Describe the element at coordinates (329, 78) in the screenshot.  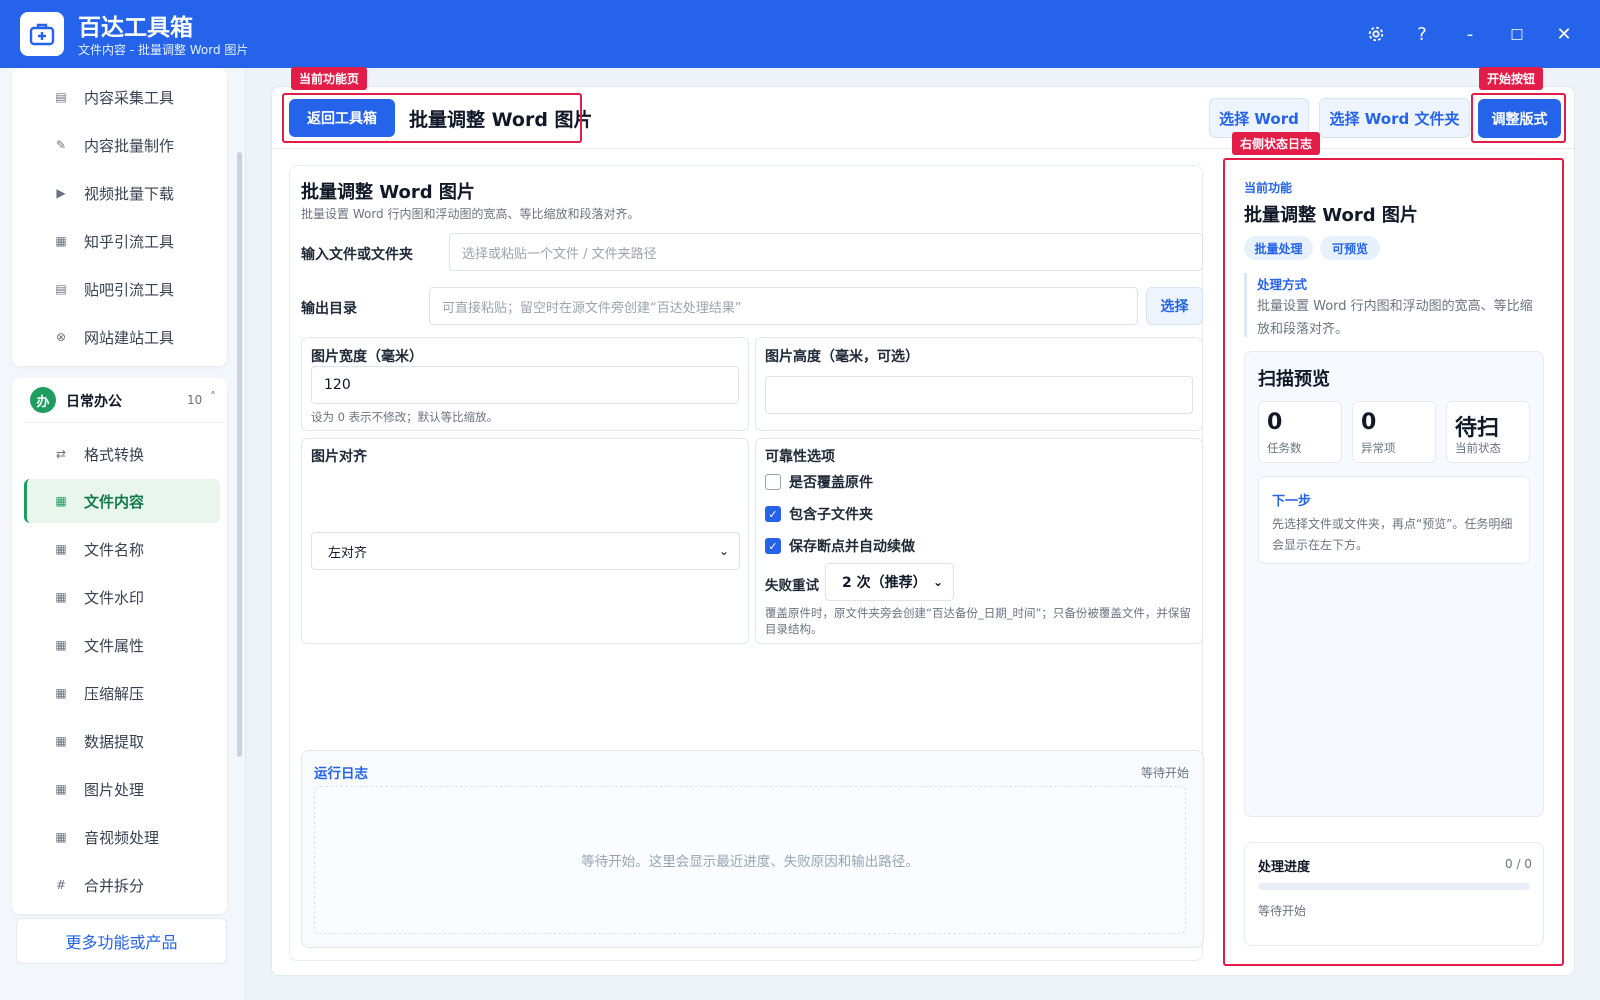
I see `annotation-tag-current-page: 当前功能页` at that location.